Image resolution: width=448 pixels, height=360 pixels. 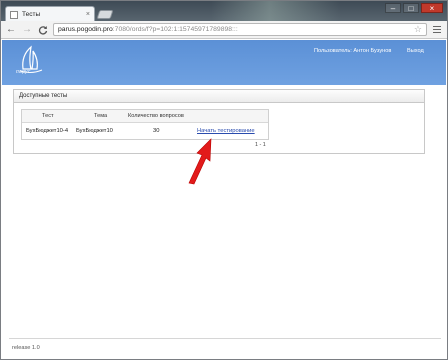 I want to click on new-tab-button, so click(x=105, y=14).